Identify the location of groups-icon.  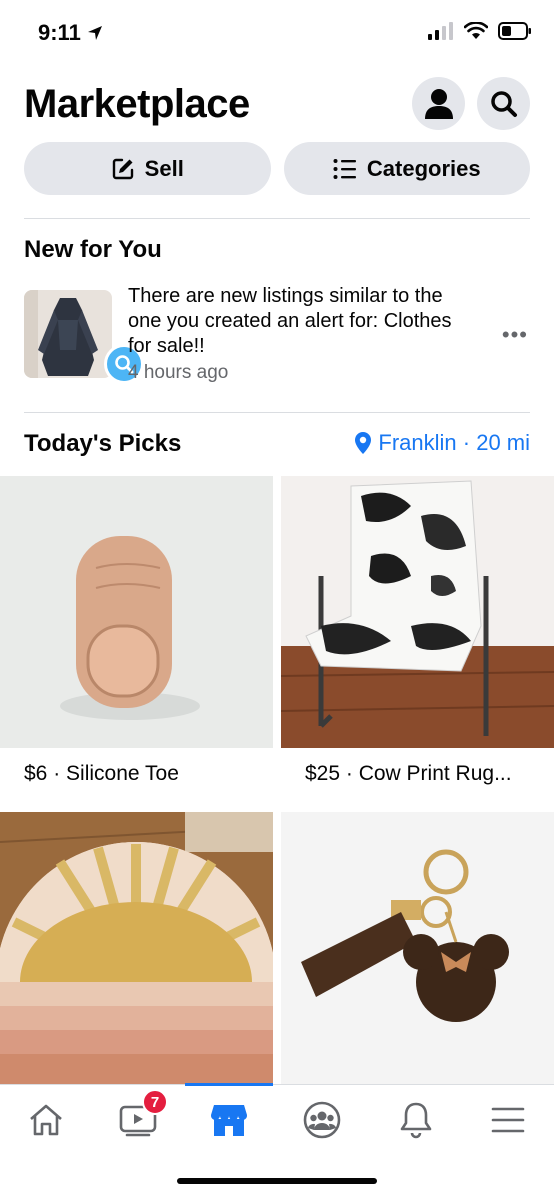
(322, 1120).